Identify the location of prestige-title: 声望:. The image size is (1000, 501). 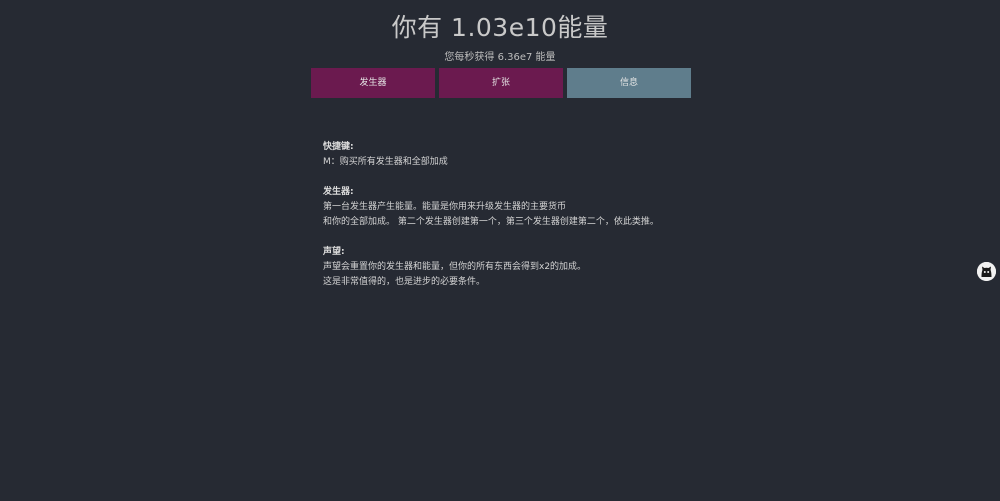
(334, 252).